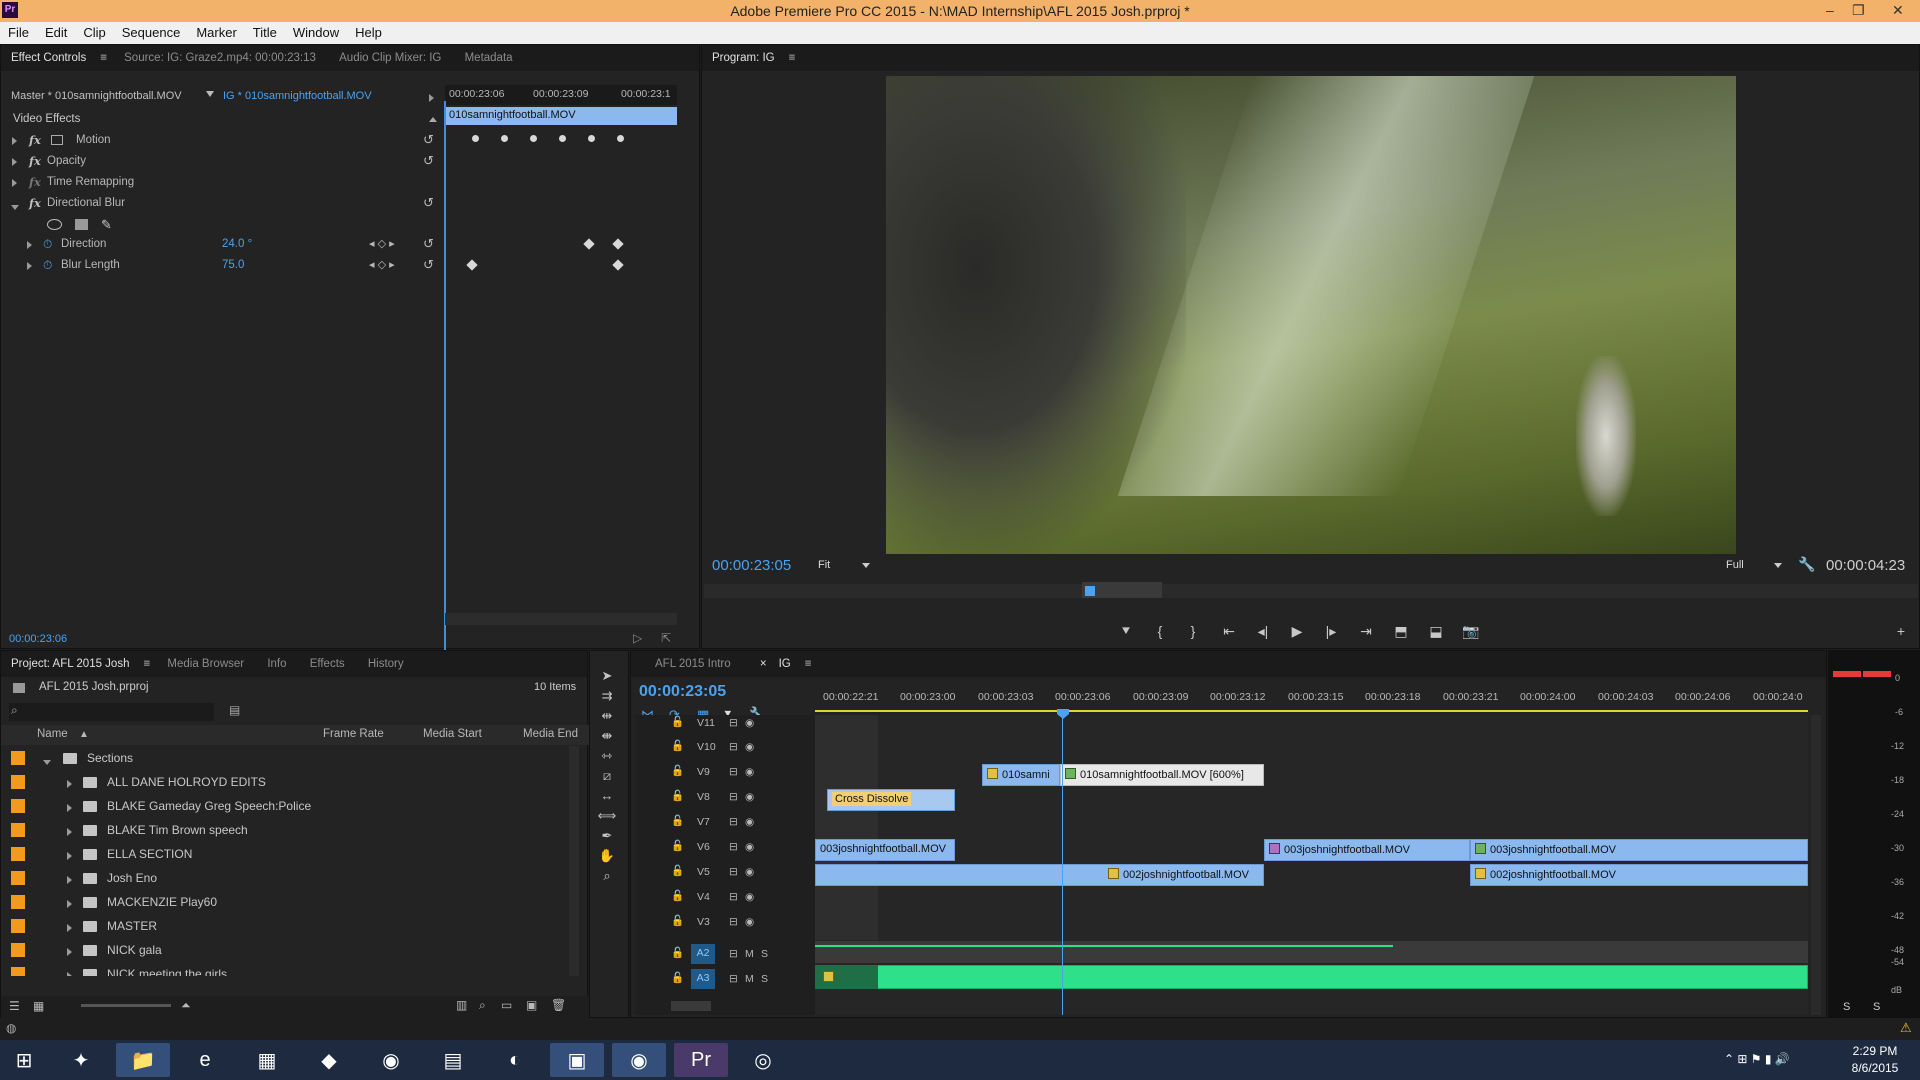 The image size is (1920, 1080). What do you see at coordinates (607, 698) in the screenshot?
I see `track-select-tool-icon: ⇉` at bounding box center [607, 698].